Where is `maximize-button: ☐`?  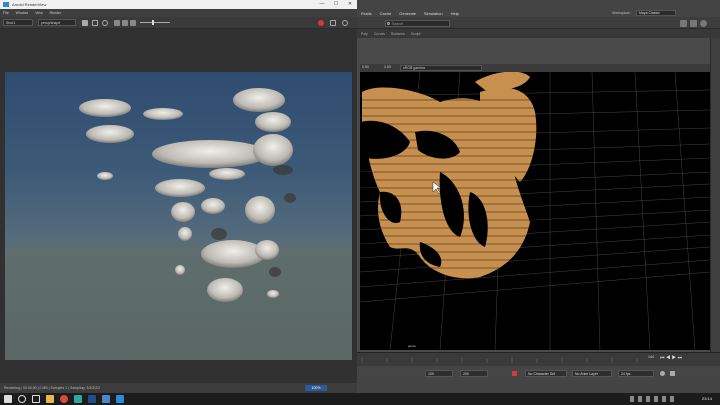 maximize-button: ☐ is located at coordinates (336, 4).